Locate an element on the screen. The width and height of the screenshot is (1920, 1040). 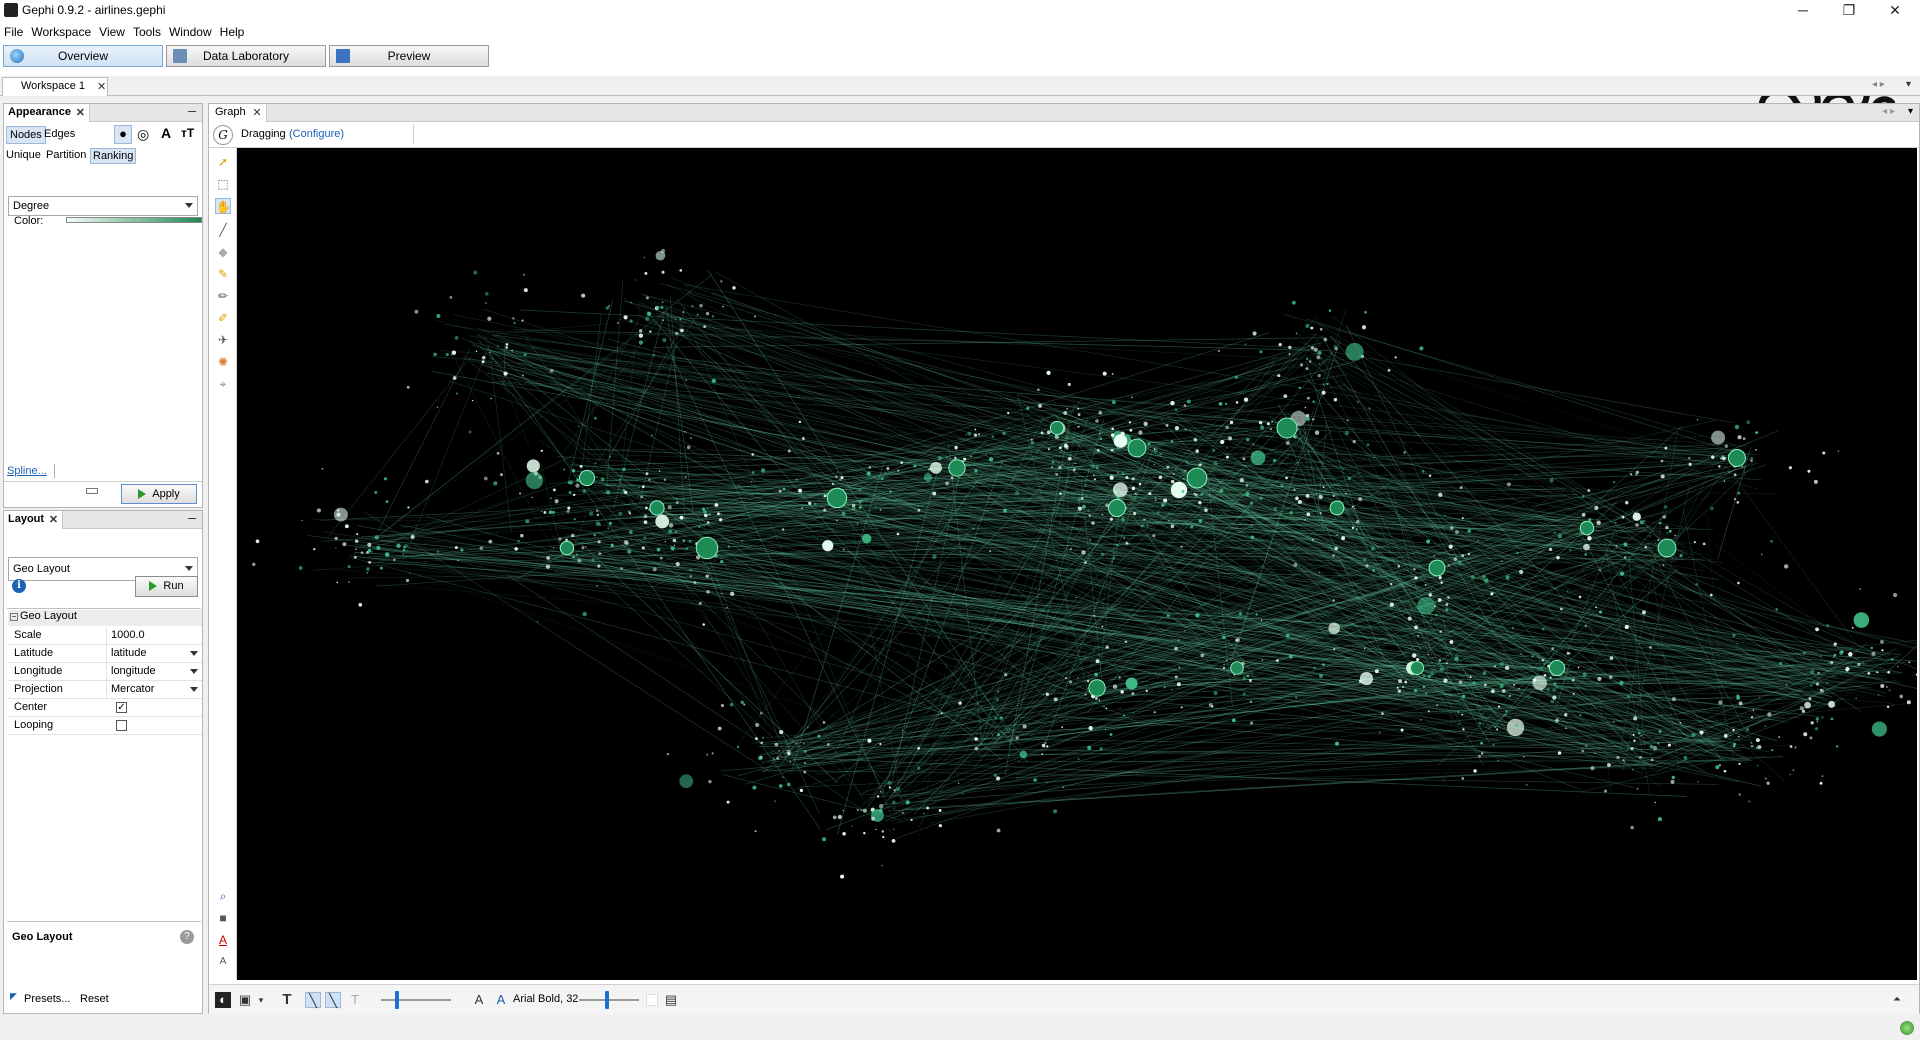
eraser-icon: ◆ is located at coordinates (223, 252).